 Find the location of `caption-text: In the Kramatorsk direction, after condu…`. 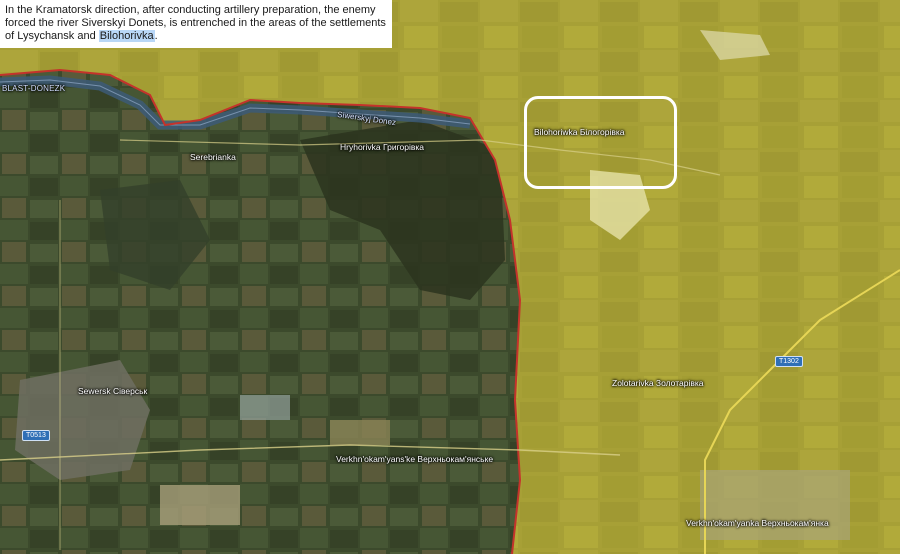

caption-text: In the Kramatorsk direction, after condu… is located at coordinates (195, 23).